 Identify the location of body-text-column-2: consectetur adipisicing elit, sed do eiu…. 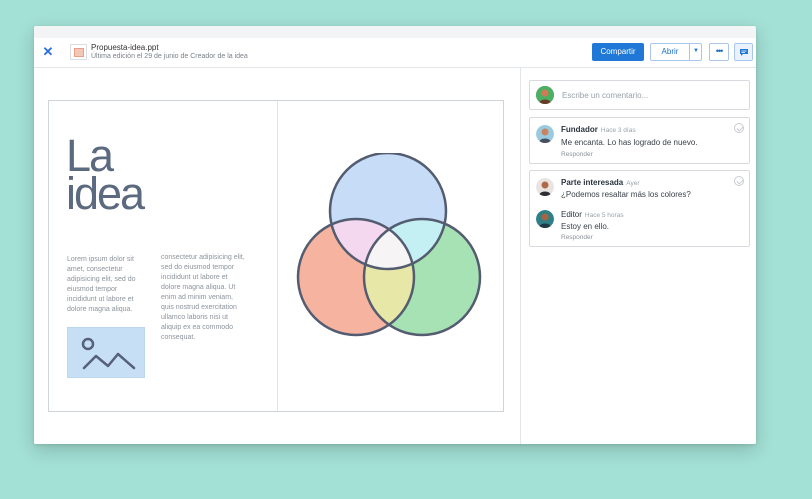
(203, 297).